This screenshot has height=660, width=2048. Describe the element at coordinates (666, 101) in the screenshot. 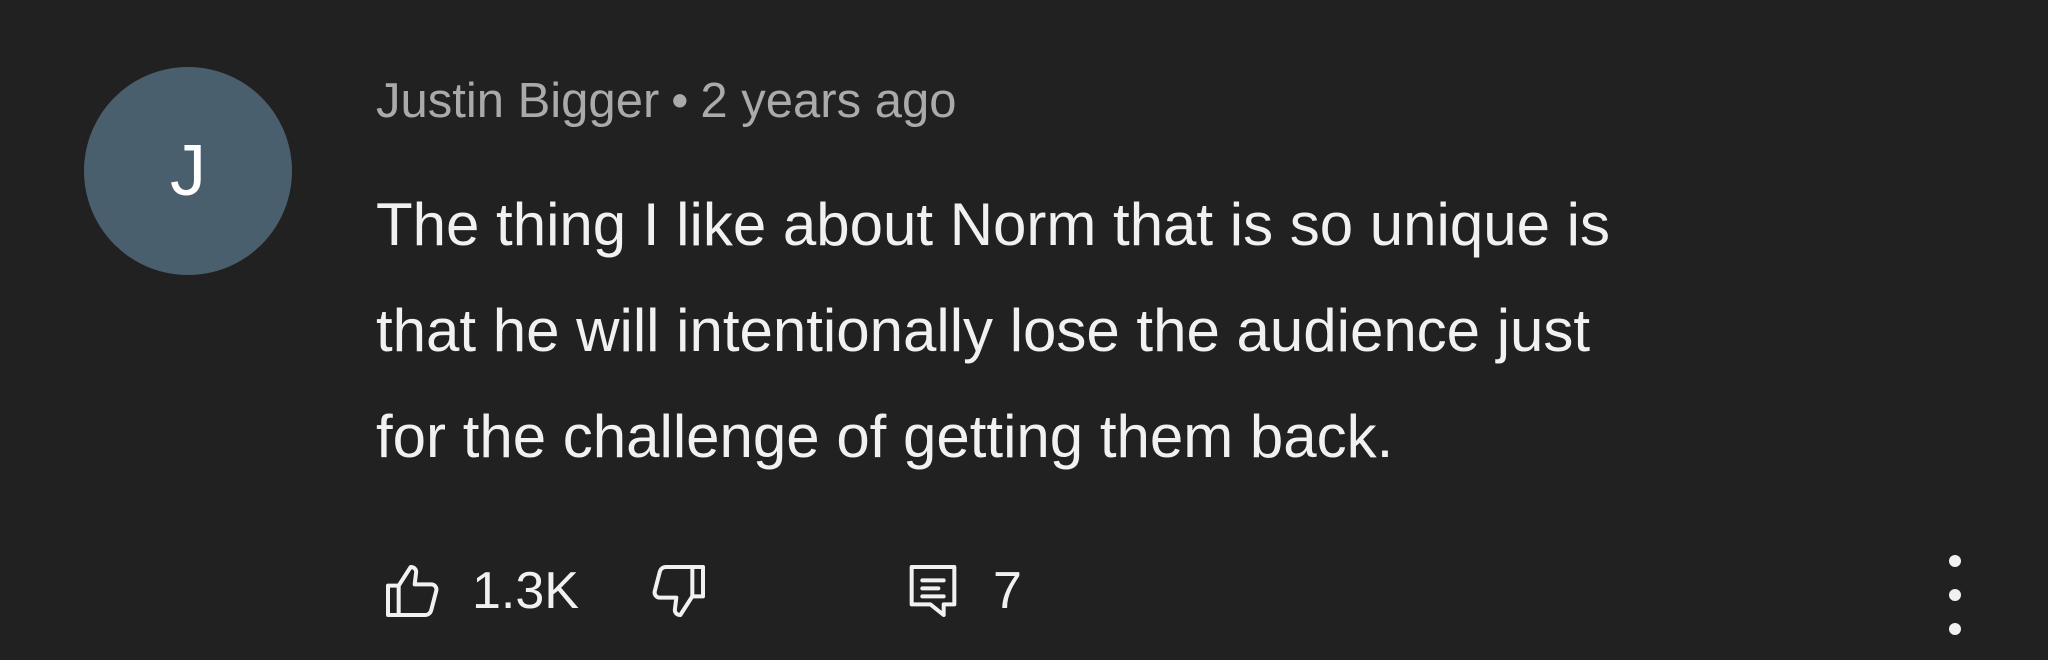

I see `comment-header: Justin Bigger • 2 years ago` at that location.